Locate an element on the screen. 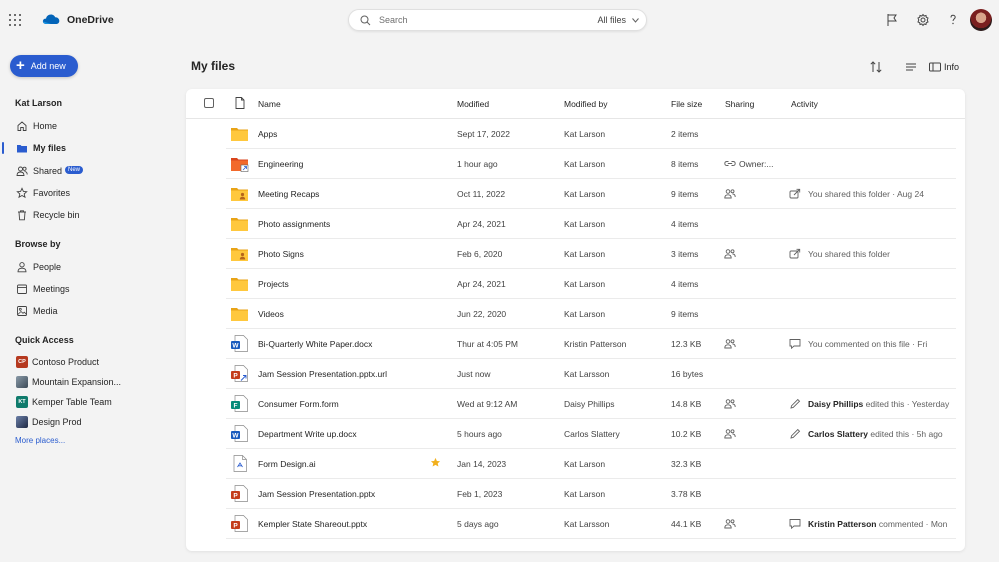  column-header-activity: Activity is located at coordinates (804, 104).